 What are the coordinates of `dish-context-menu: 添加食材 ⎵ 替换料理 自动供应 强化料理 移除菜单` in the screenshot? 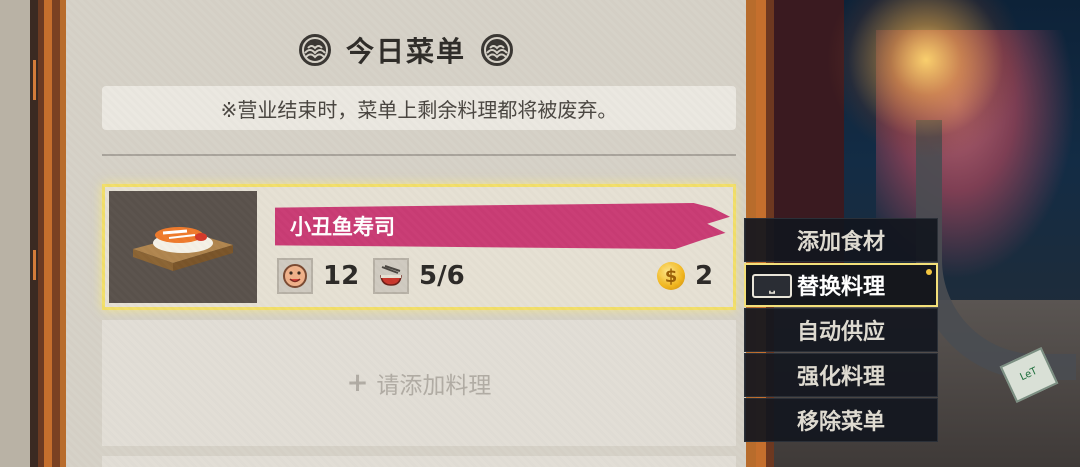 It's located at (841, 330).